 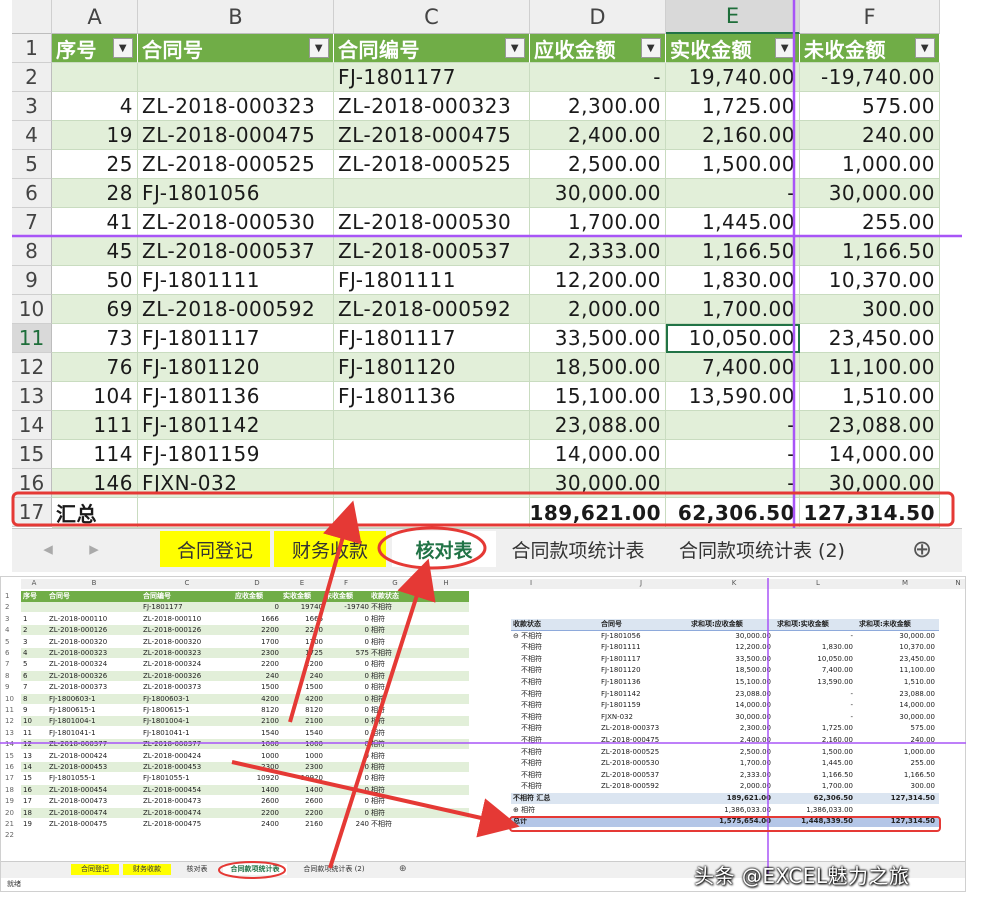 What do you see at coordinates (733, 251) in the screenshot?
I see `cell-e: 1,166.50` at bounding box center [733, 251].